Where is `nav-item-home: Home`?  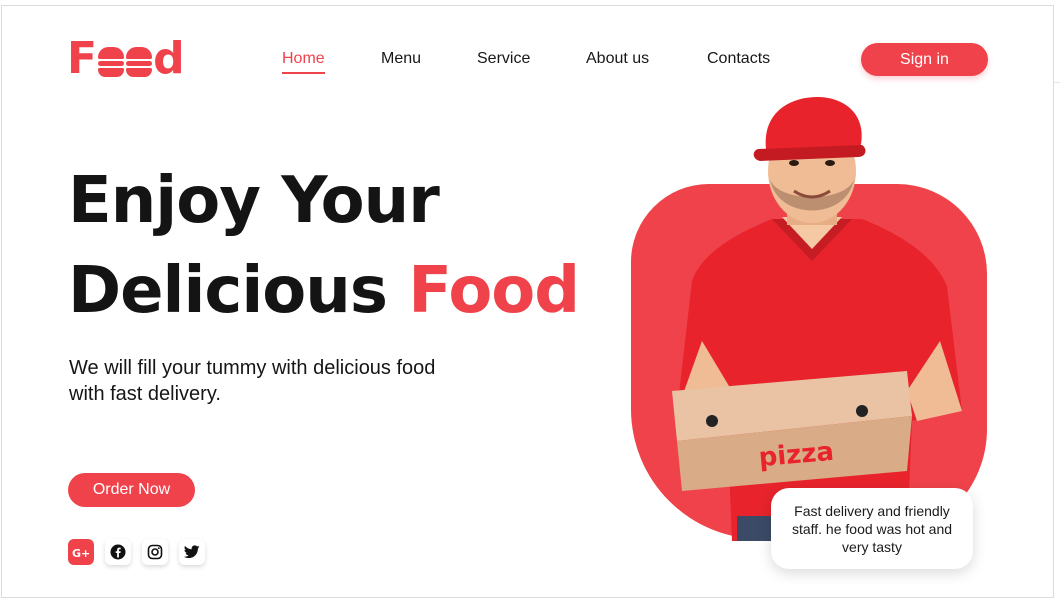 nav-item-home: Home is located at coordinates (303, 62).